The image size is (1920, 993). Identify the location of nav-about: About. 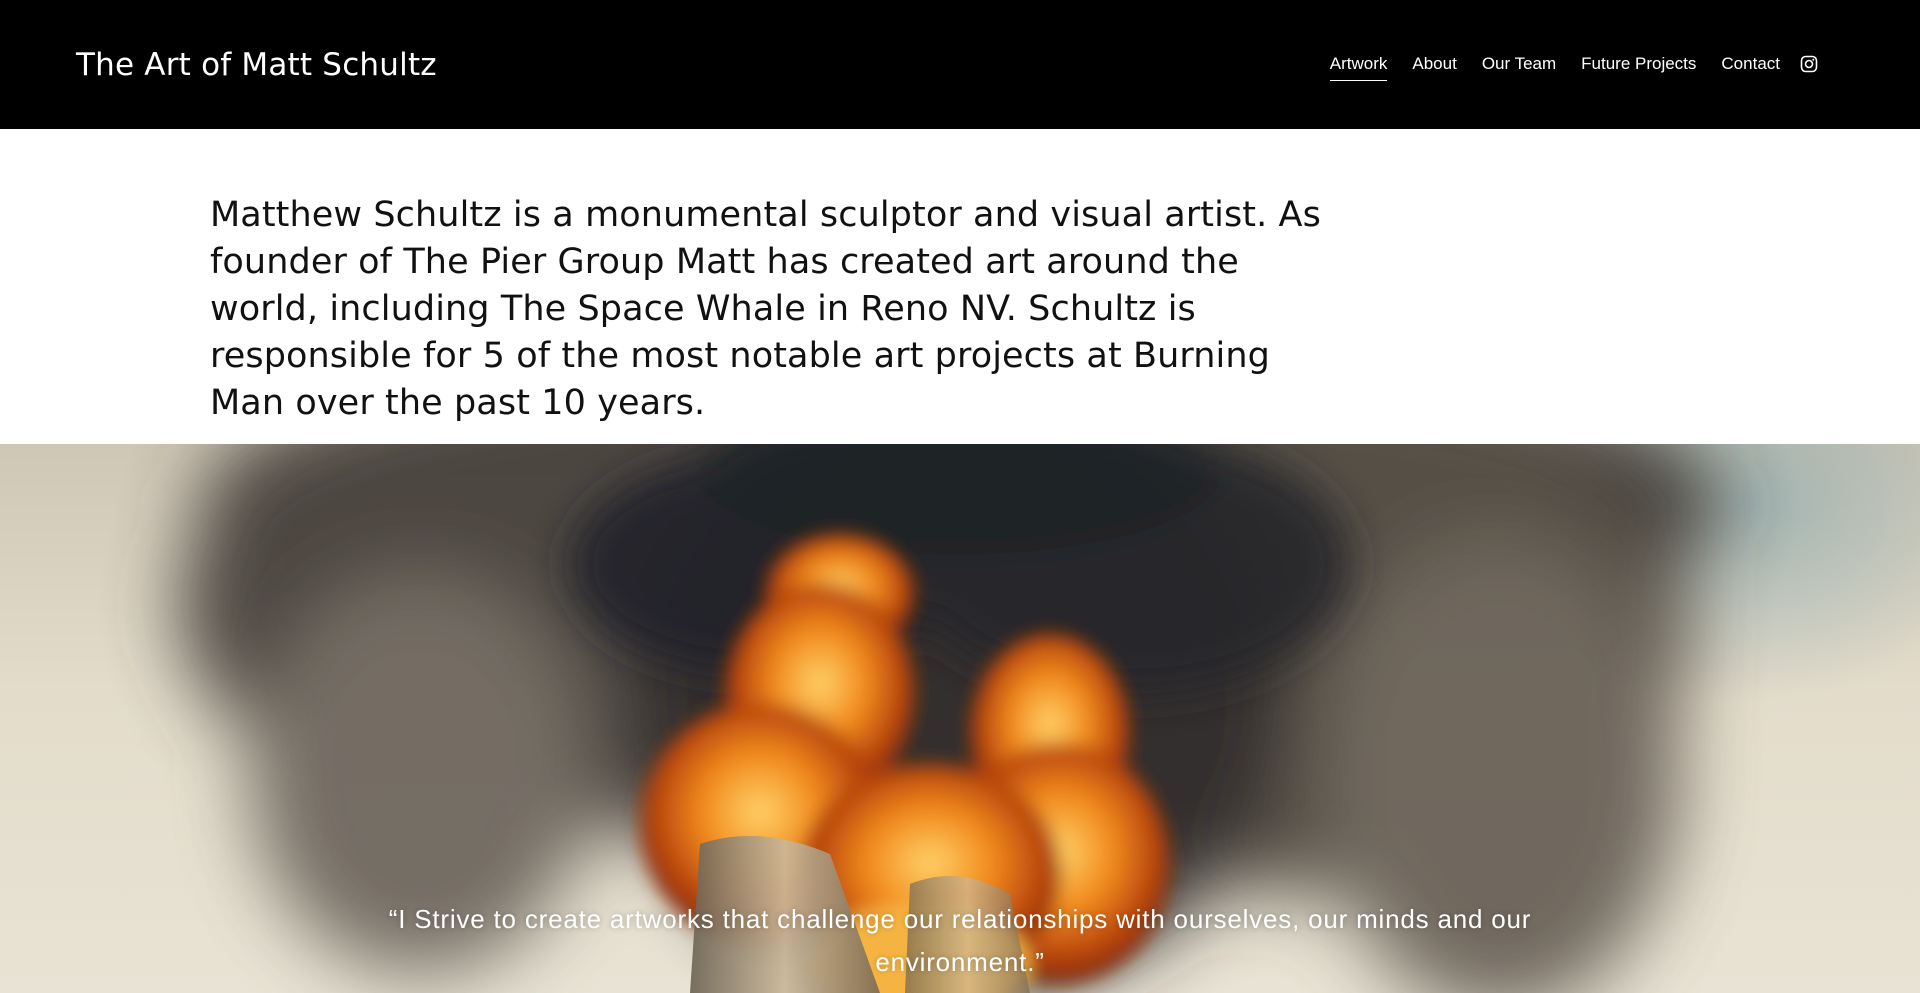
(1434, 64).